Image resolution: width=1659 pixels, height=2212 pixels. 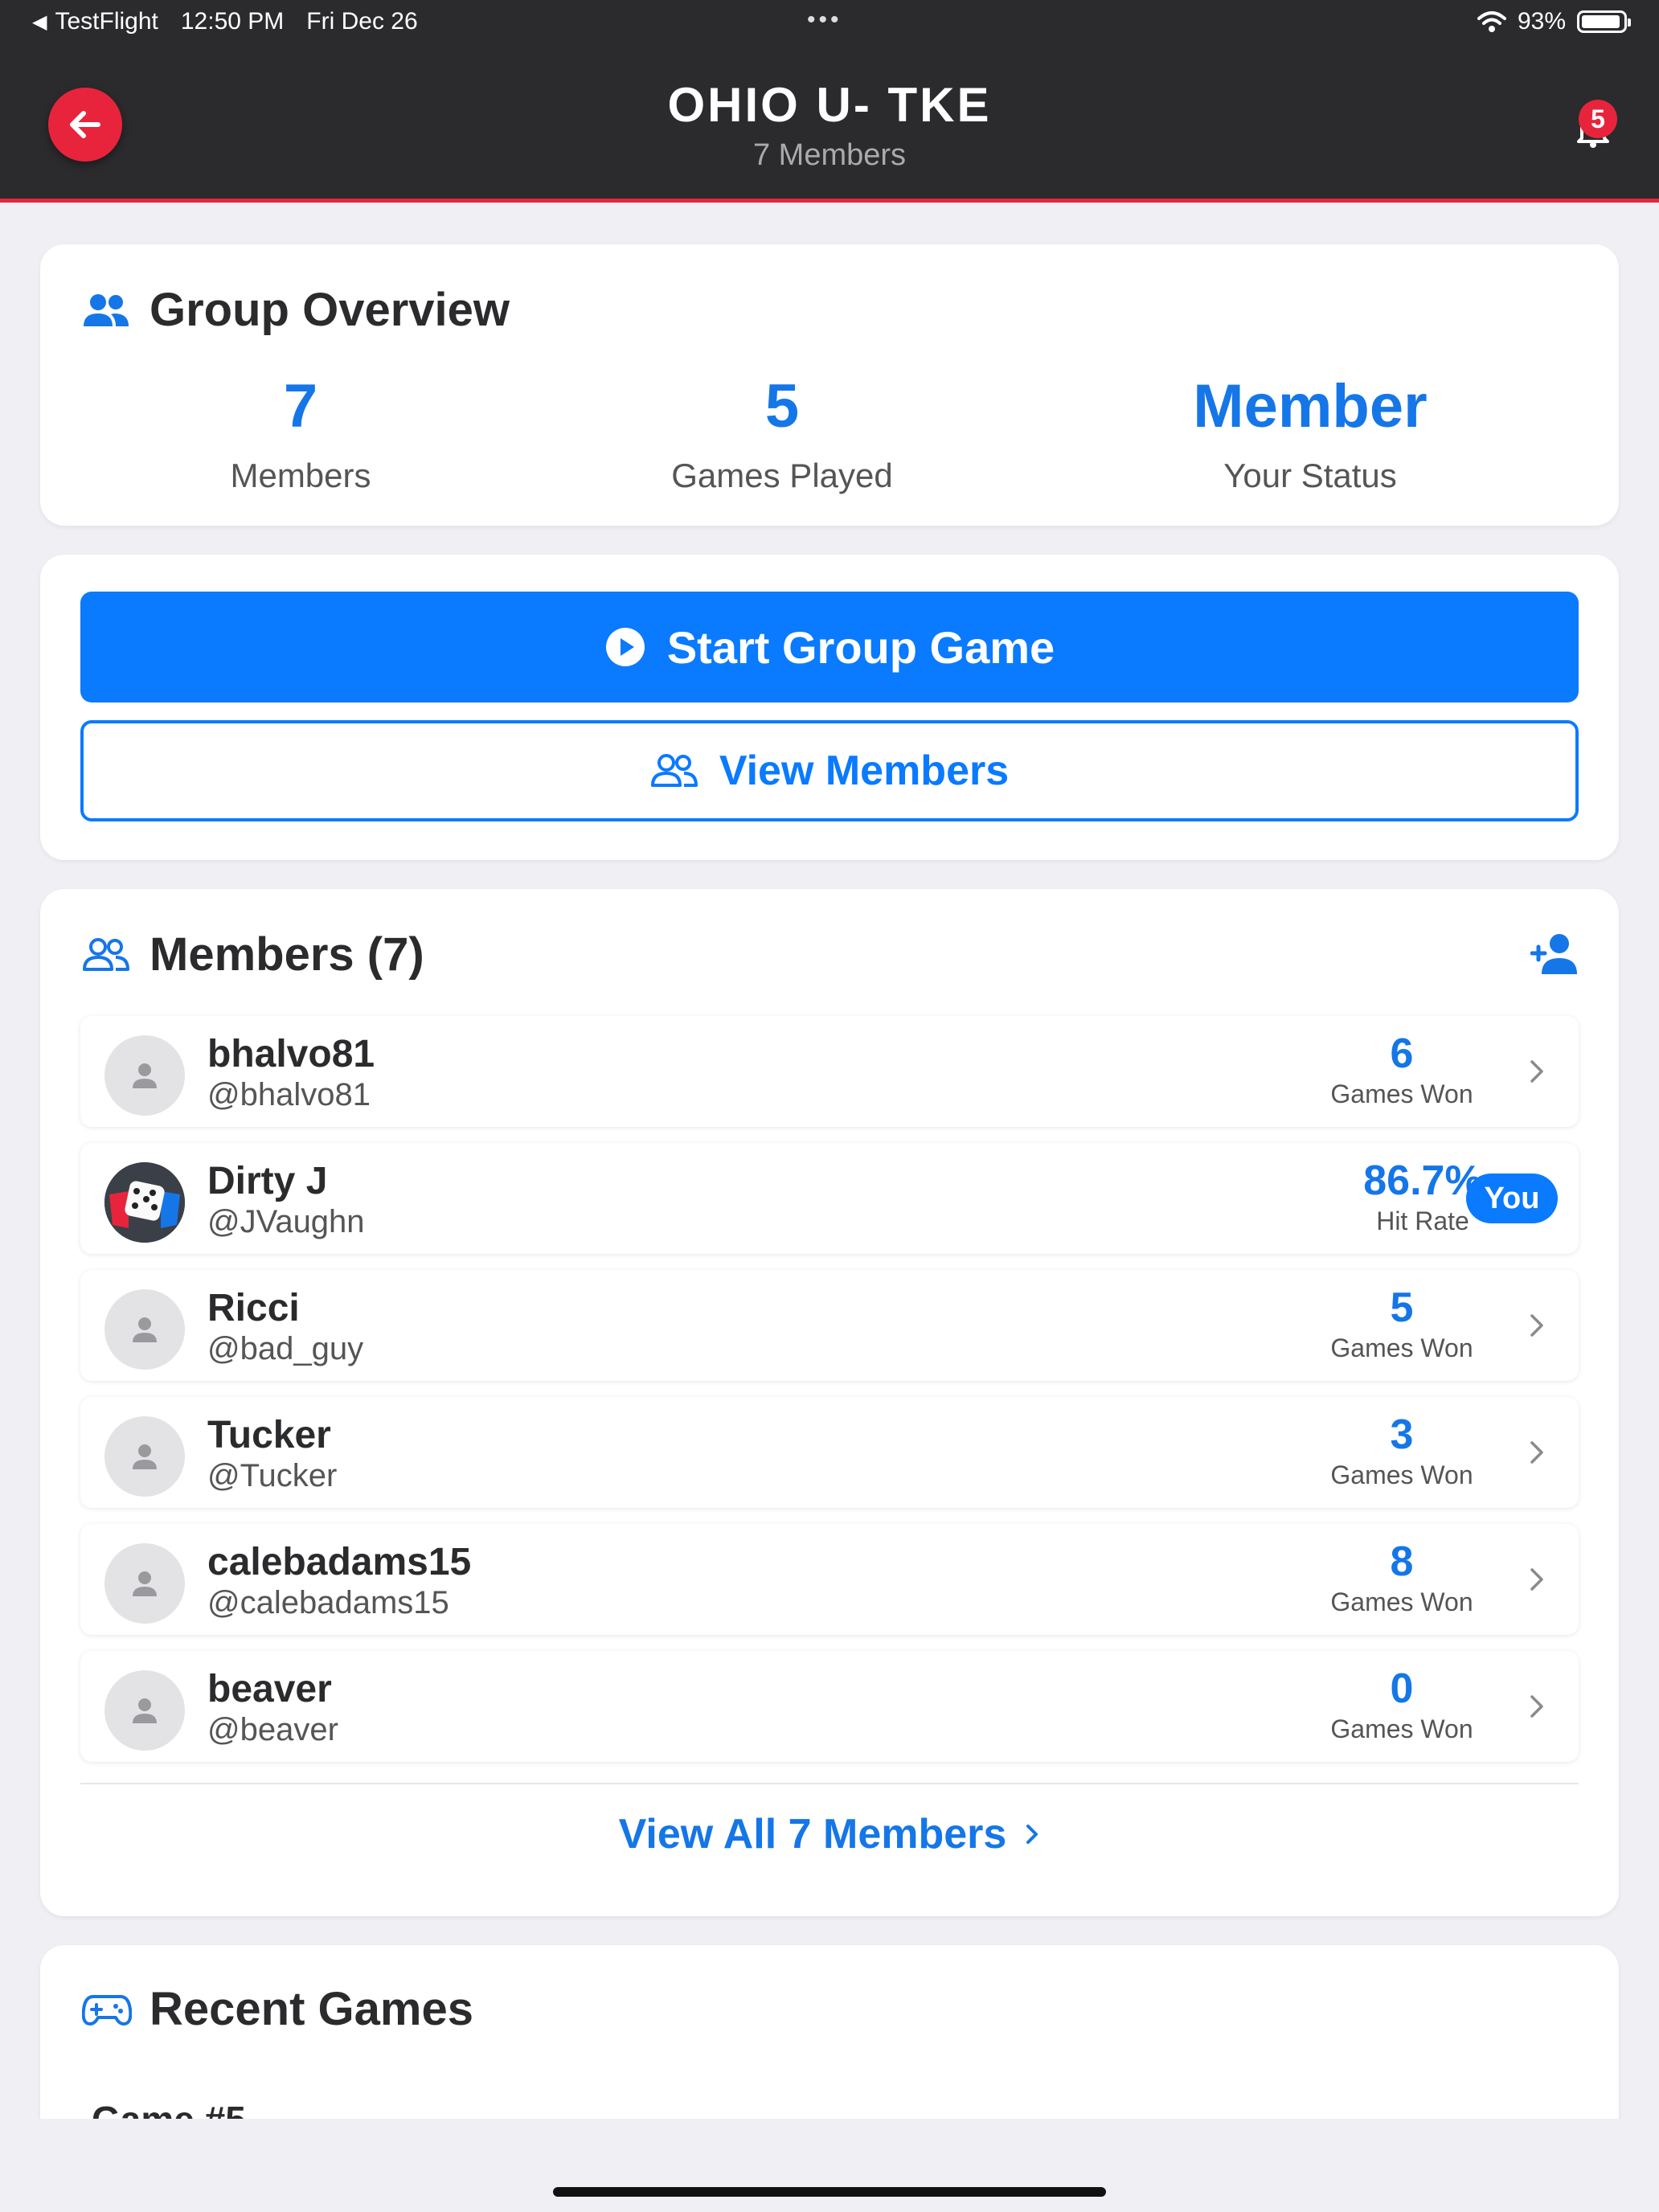 I want to click on member-handle: @bhalvo81, so click(x=289, y=1094).